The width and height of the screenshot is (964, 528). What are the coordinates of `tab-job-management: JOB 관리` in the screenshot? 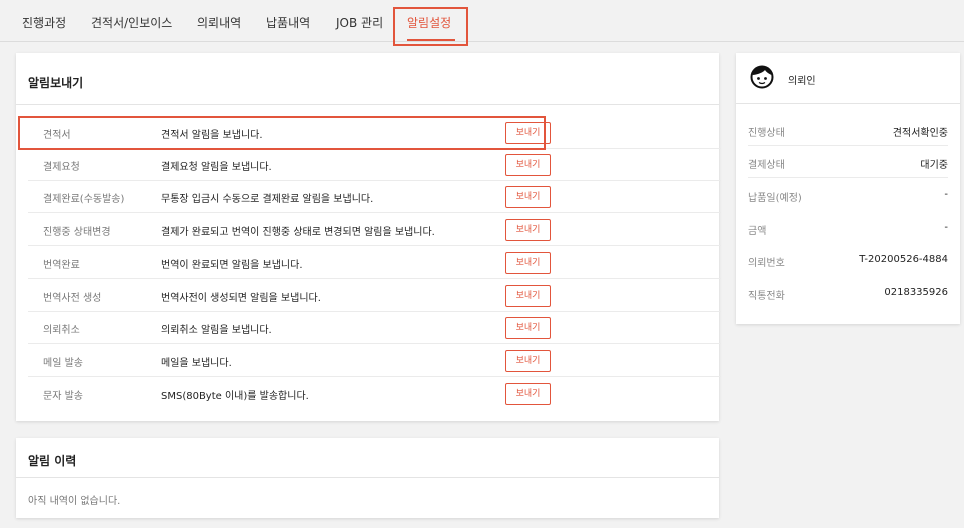 It's located at (359, 22).